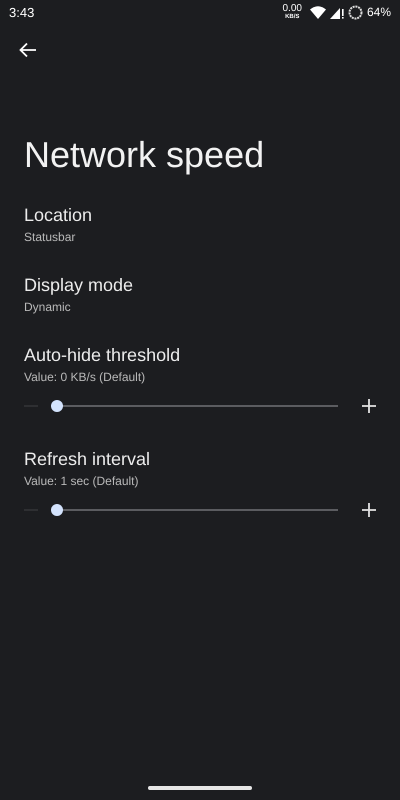 This screenshot has width=400, height=800. What do you see at coordinates (378, 12) in the screenshot?
I see `battery-percentage: 64%` at bounding box center [378, 12].